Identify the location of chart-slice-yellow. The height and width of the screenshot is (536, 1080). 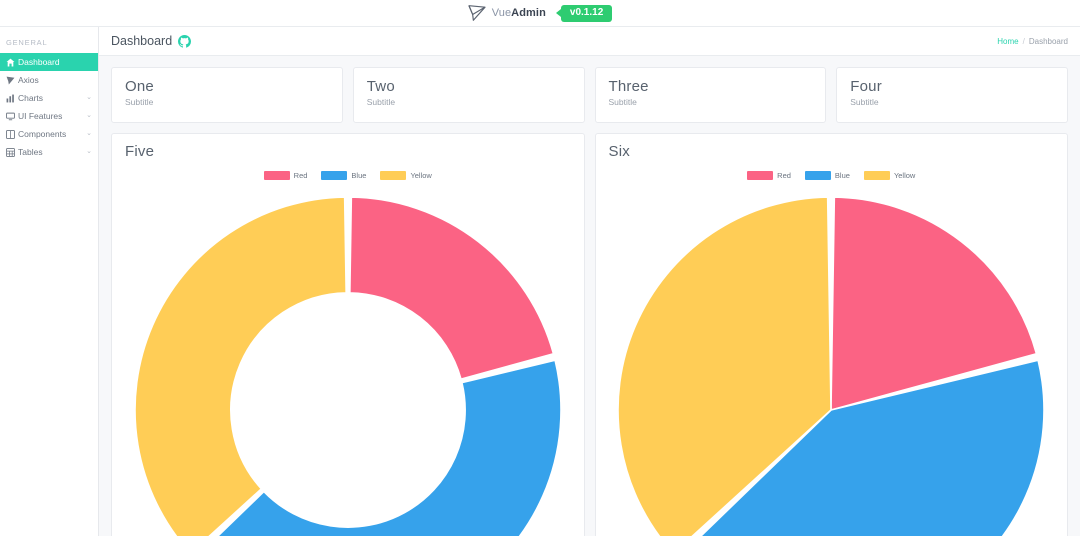
(240, 366).